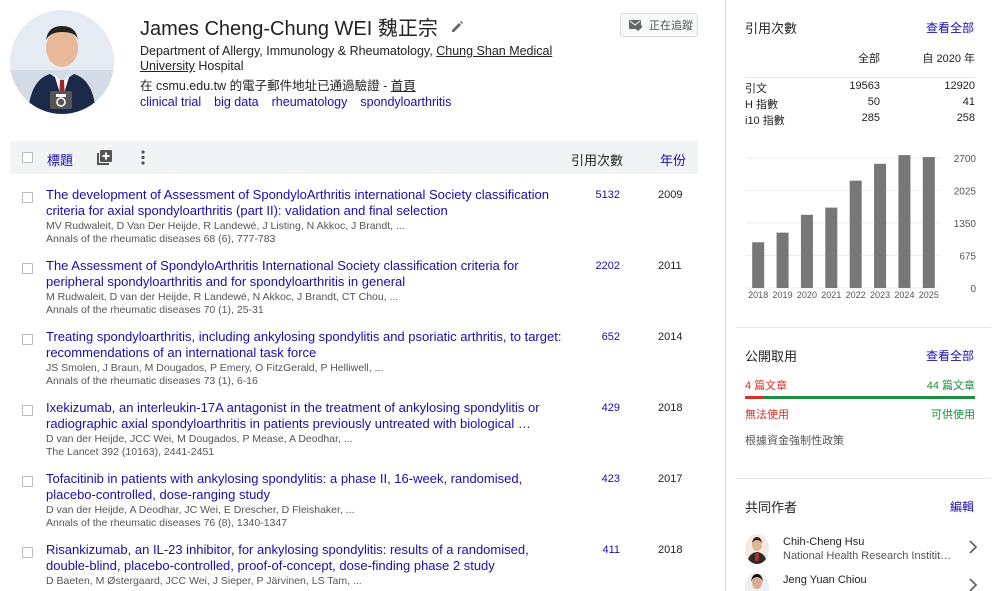 This screenshot has height=591, width=1000. I want to click on edit-pencil-icon, so click(457, 27).